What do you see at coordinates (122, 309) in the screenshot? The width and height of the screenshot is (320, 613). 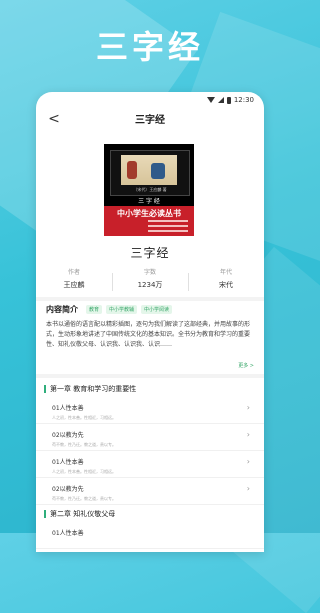 I see `tag-badge: 中小学教辅` at bounding box center [122, 309].